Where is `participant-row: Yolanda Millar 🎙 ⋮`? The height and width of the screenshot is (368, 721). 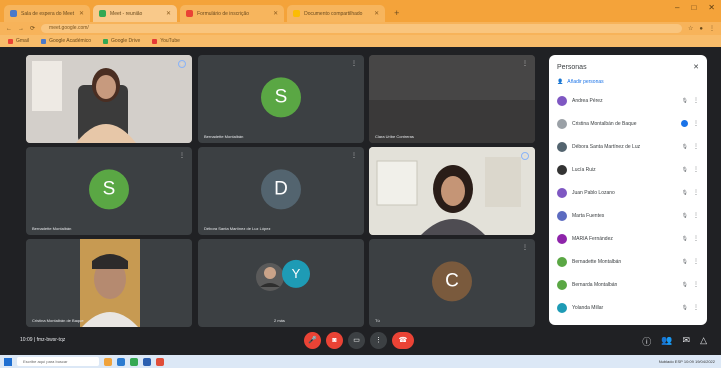 participant-row: Yolanda Millar 🎙 ⋮ is located at coordinates (628, 307).